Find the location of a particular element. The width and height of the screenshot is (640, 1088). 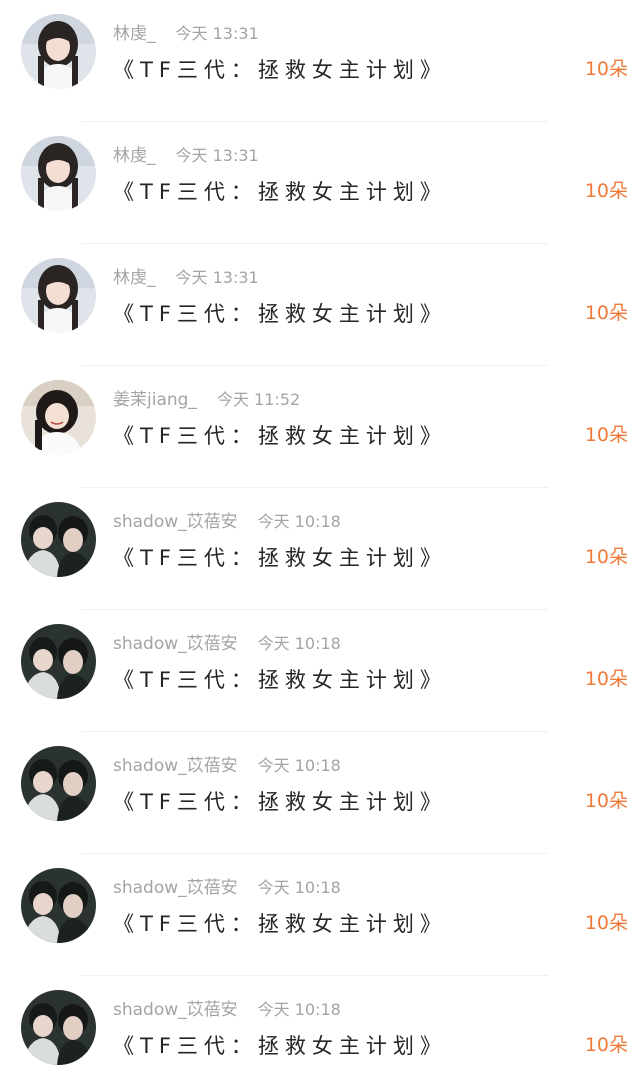

list-item: 姜茉jiang_ 今天 11:52 《TF三代：拯救女主计划》 10朵 is located at coordinates (320, 427).